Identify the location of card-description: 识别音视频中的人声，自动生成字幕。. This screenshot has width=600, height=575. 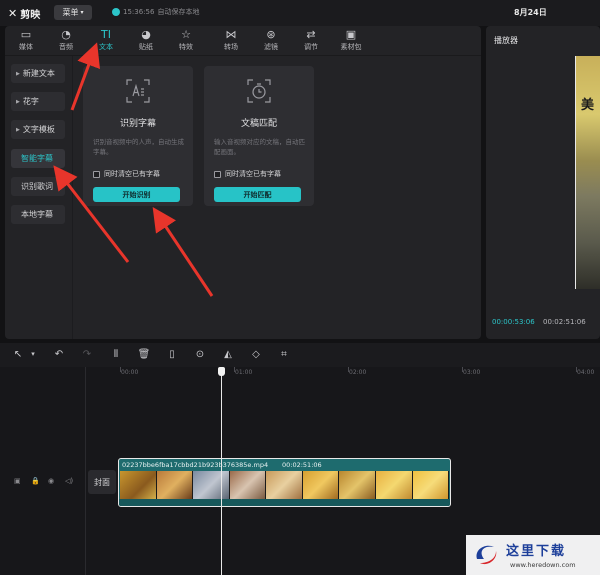
(138, 147).